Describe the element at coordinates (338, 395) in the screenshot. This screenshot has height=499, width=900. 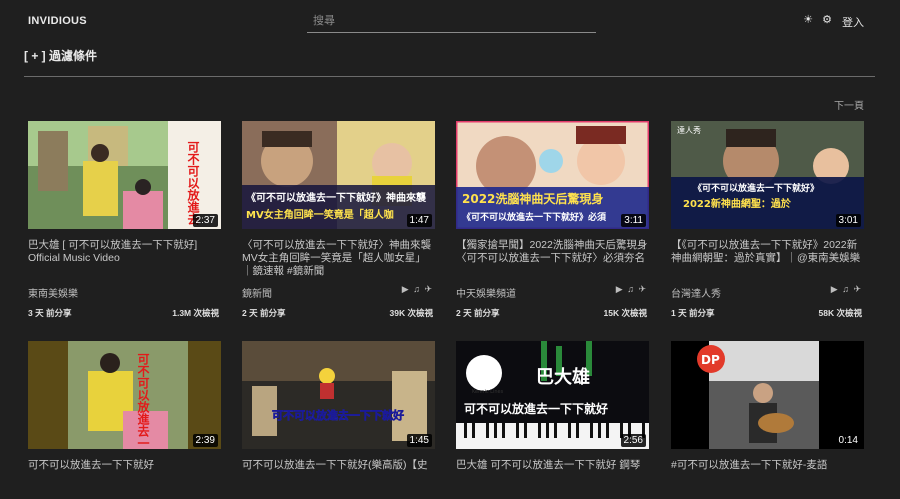
I see `video-thumbnail: 可不可以放進去一下下就好 1:45` at that location.